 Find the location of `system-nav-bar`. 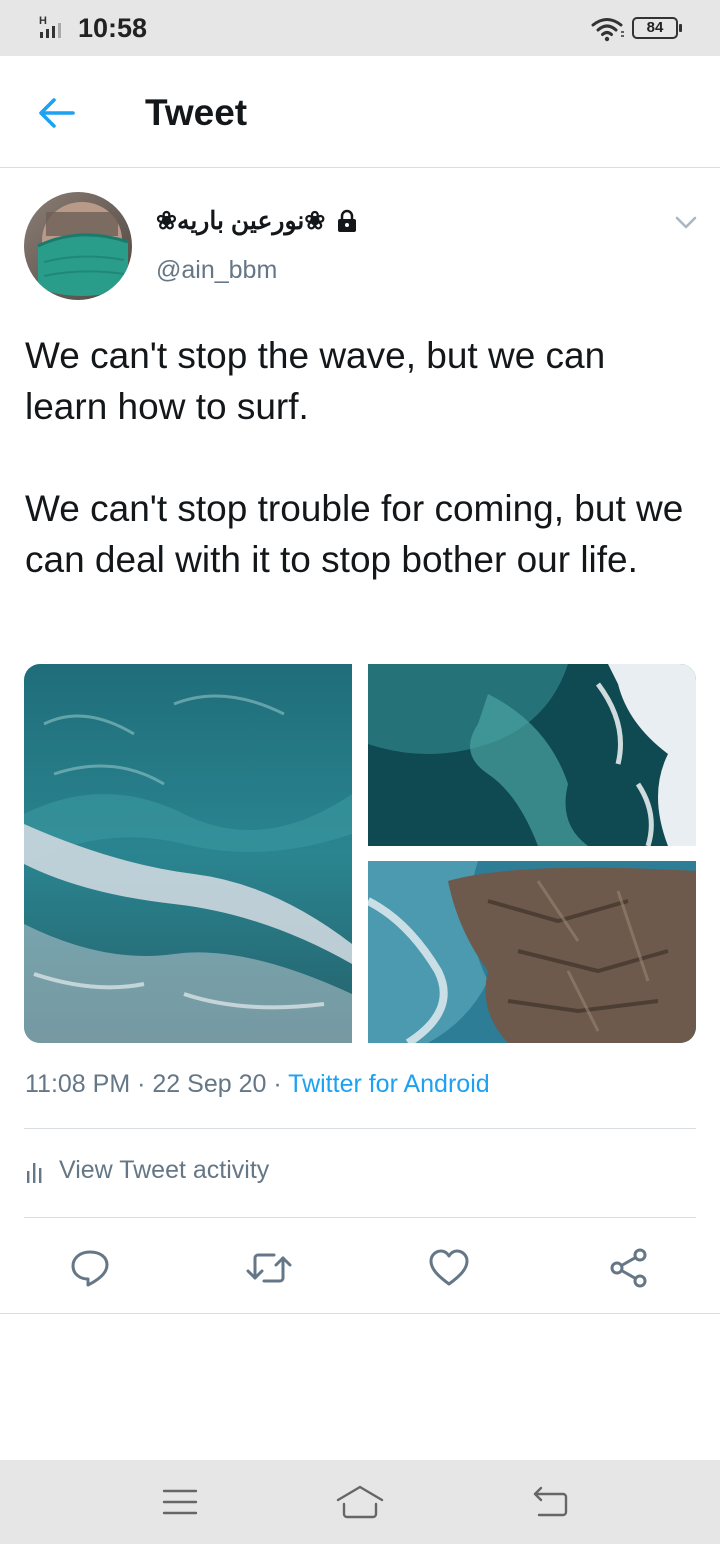

system-nav-bar is located at coordinates (360, 1502).